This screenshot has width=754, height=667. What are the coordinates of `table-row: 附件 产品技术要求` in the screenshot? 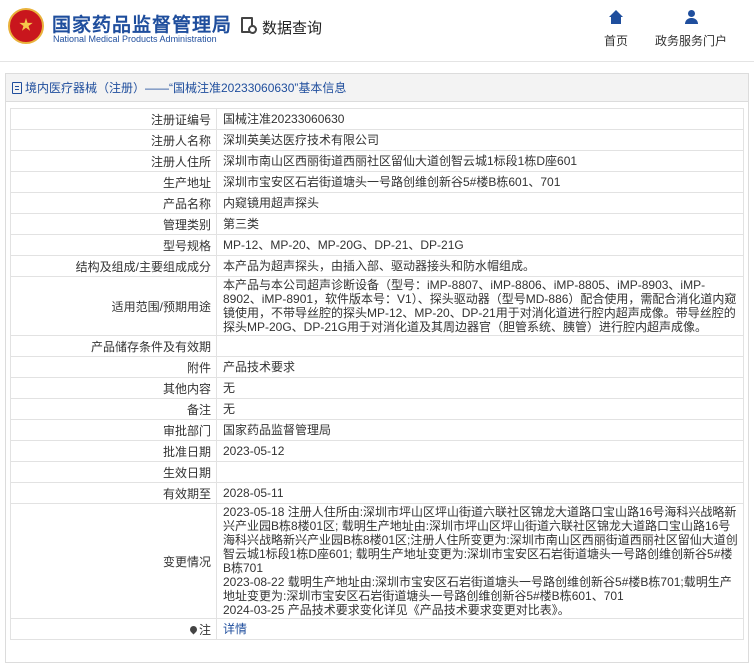 It's located at (377, 367).